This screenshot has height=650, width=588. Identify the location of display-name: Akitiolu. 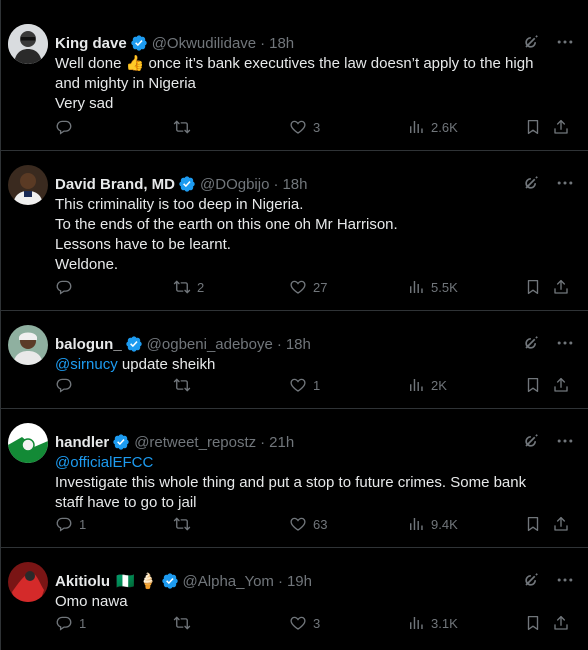
(82, 581).